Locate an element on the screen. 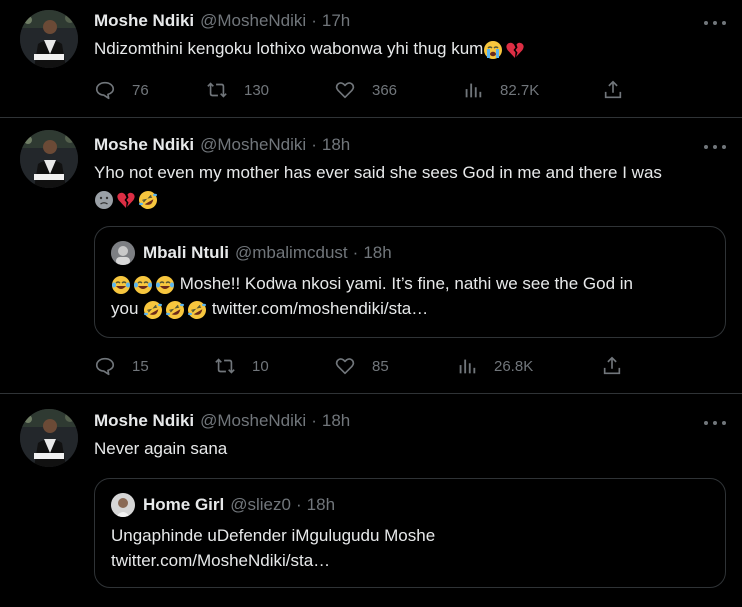 The image size is (742, 607). loudly-crying-face-icon is located at coordinates (493, 49).